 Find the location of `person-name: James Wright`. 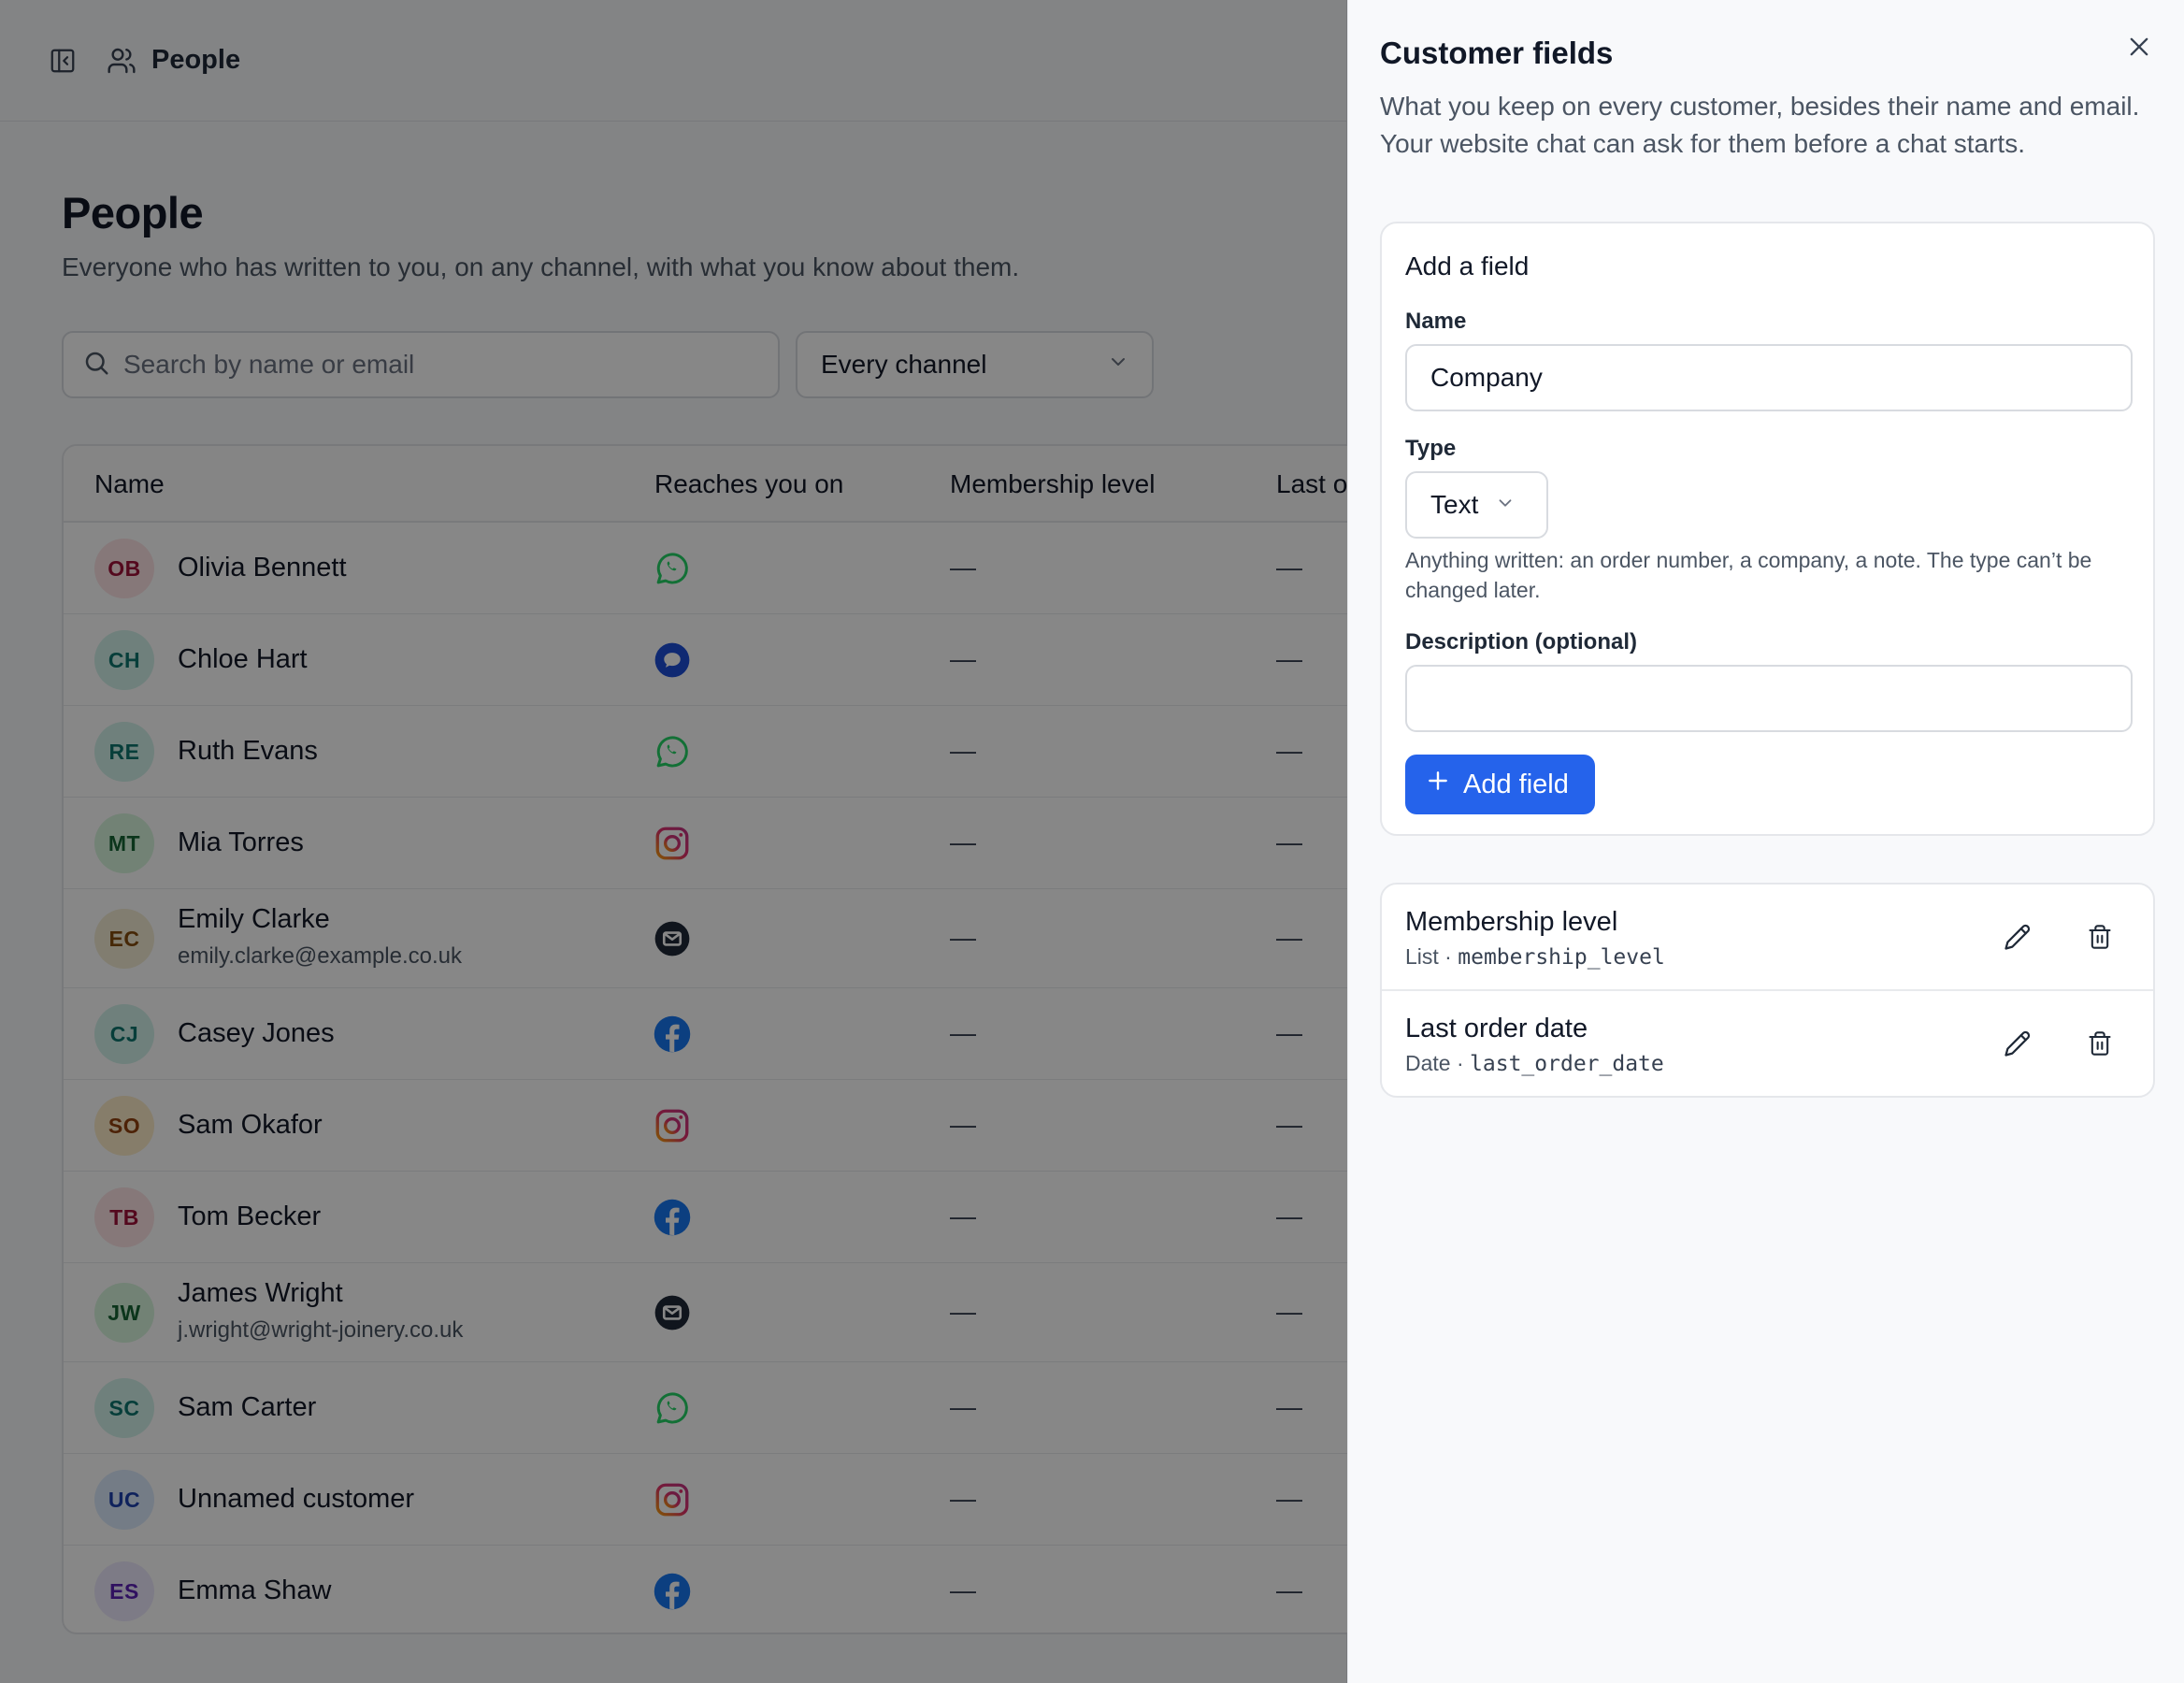

person-name: James Wright is located at coordinates (260, 1293).